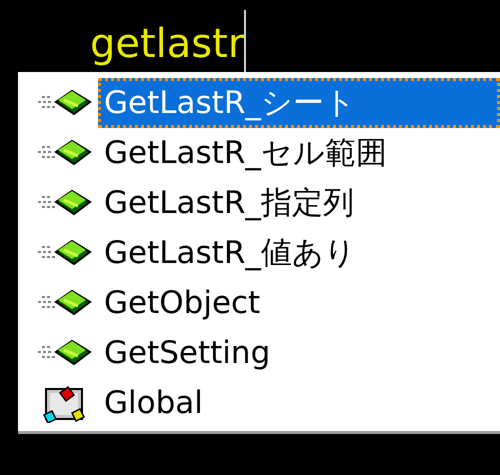  What do you see at coordinates (167, 44) in the screenshot?
I see `code-text: getlastr` at bounding box center [167, 44].